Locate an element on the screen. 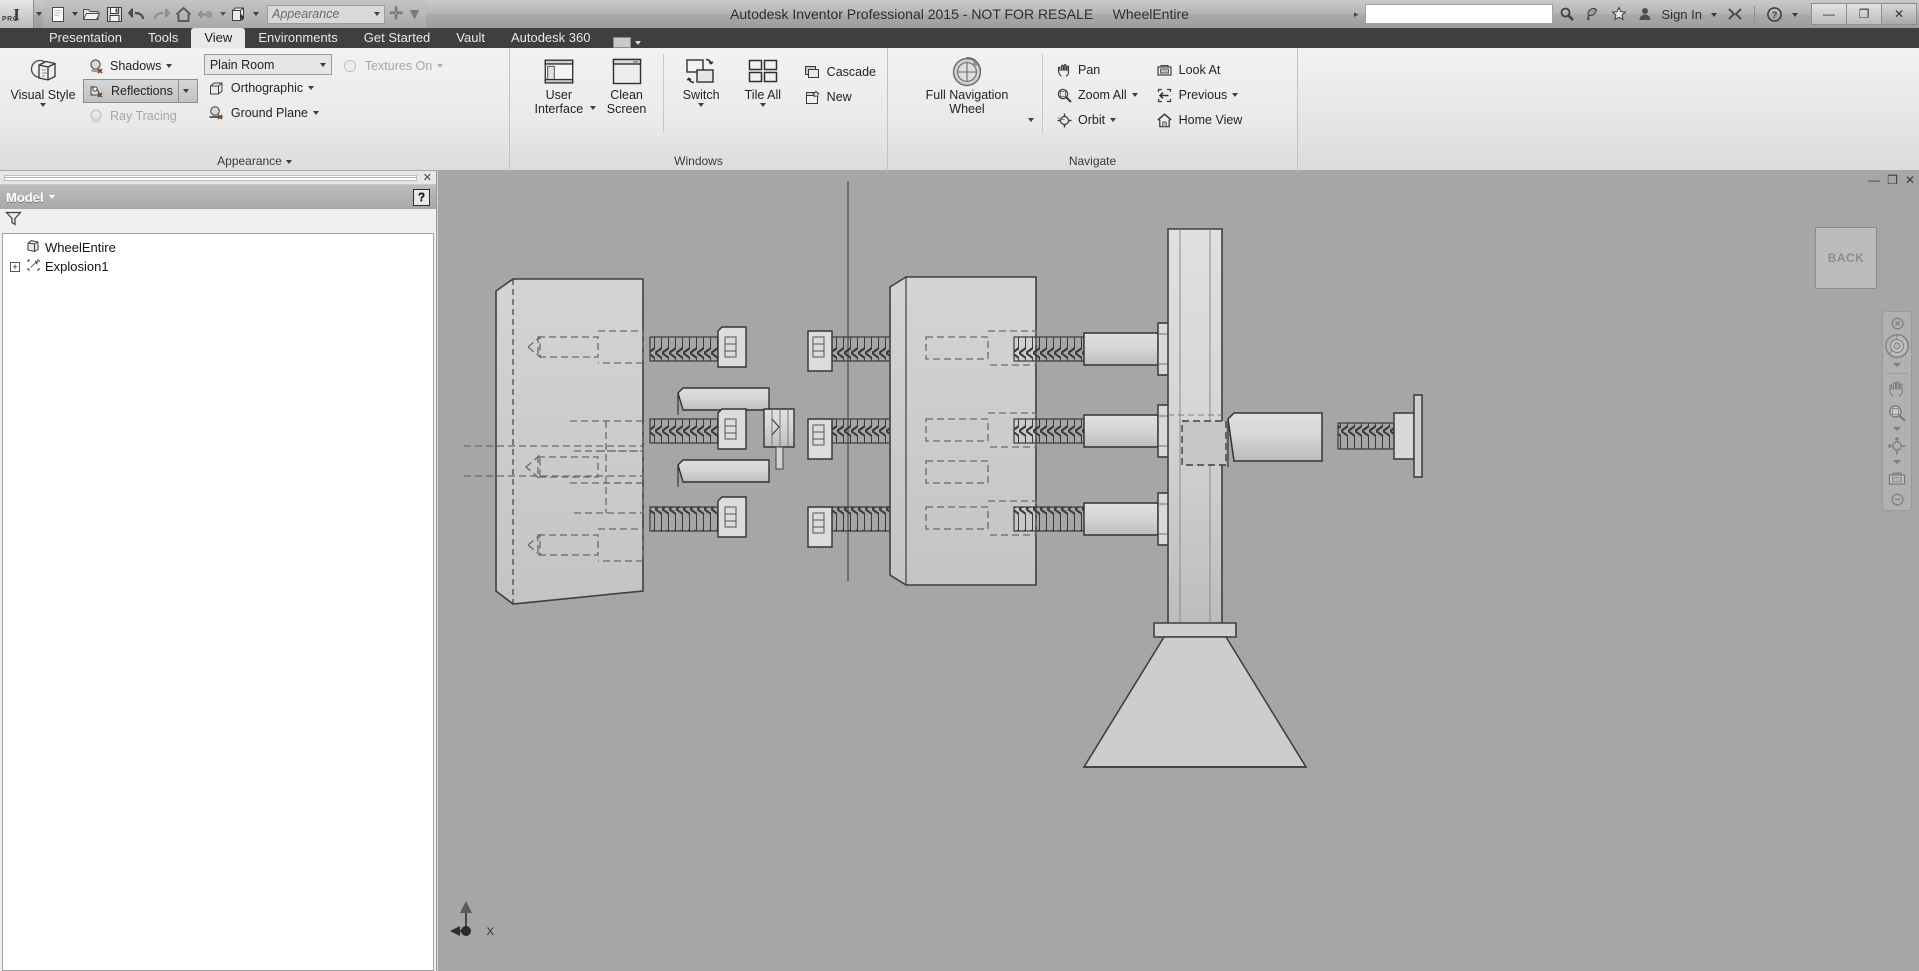 Image resolution: width=1919 pixels, height=971 pixels. ground-plane-button: Ground Plane is located at coordinates (268, 113).